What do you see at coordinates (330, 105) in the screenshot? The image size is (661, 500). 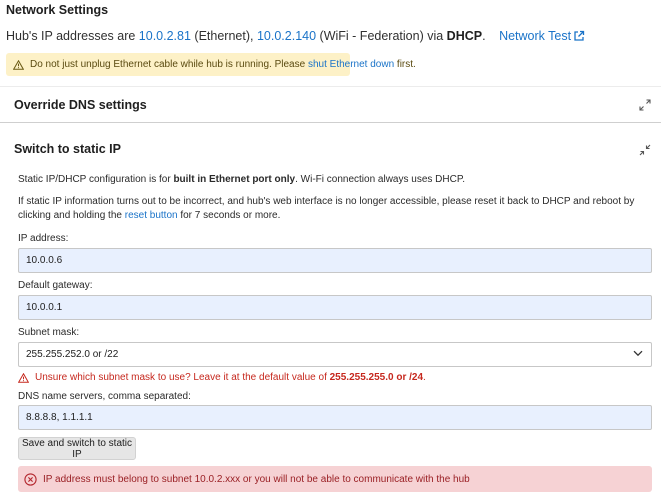 I see `dns-override-panel: Override DNS settings` at bounding box center [330, 105].